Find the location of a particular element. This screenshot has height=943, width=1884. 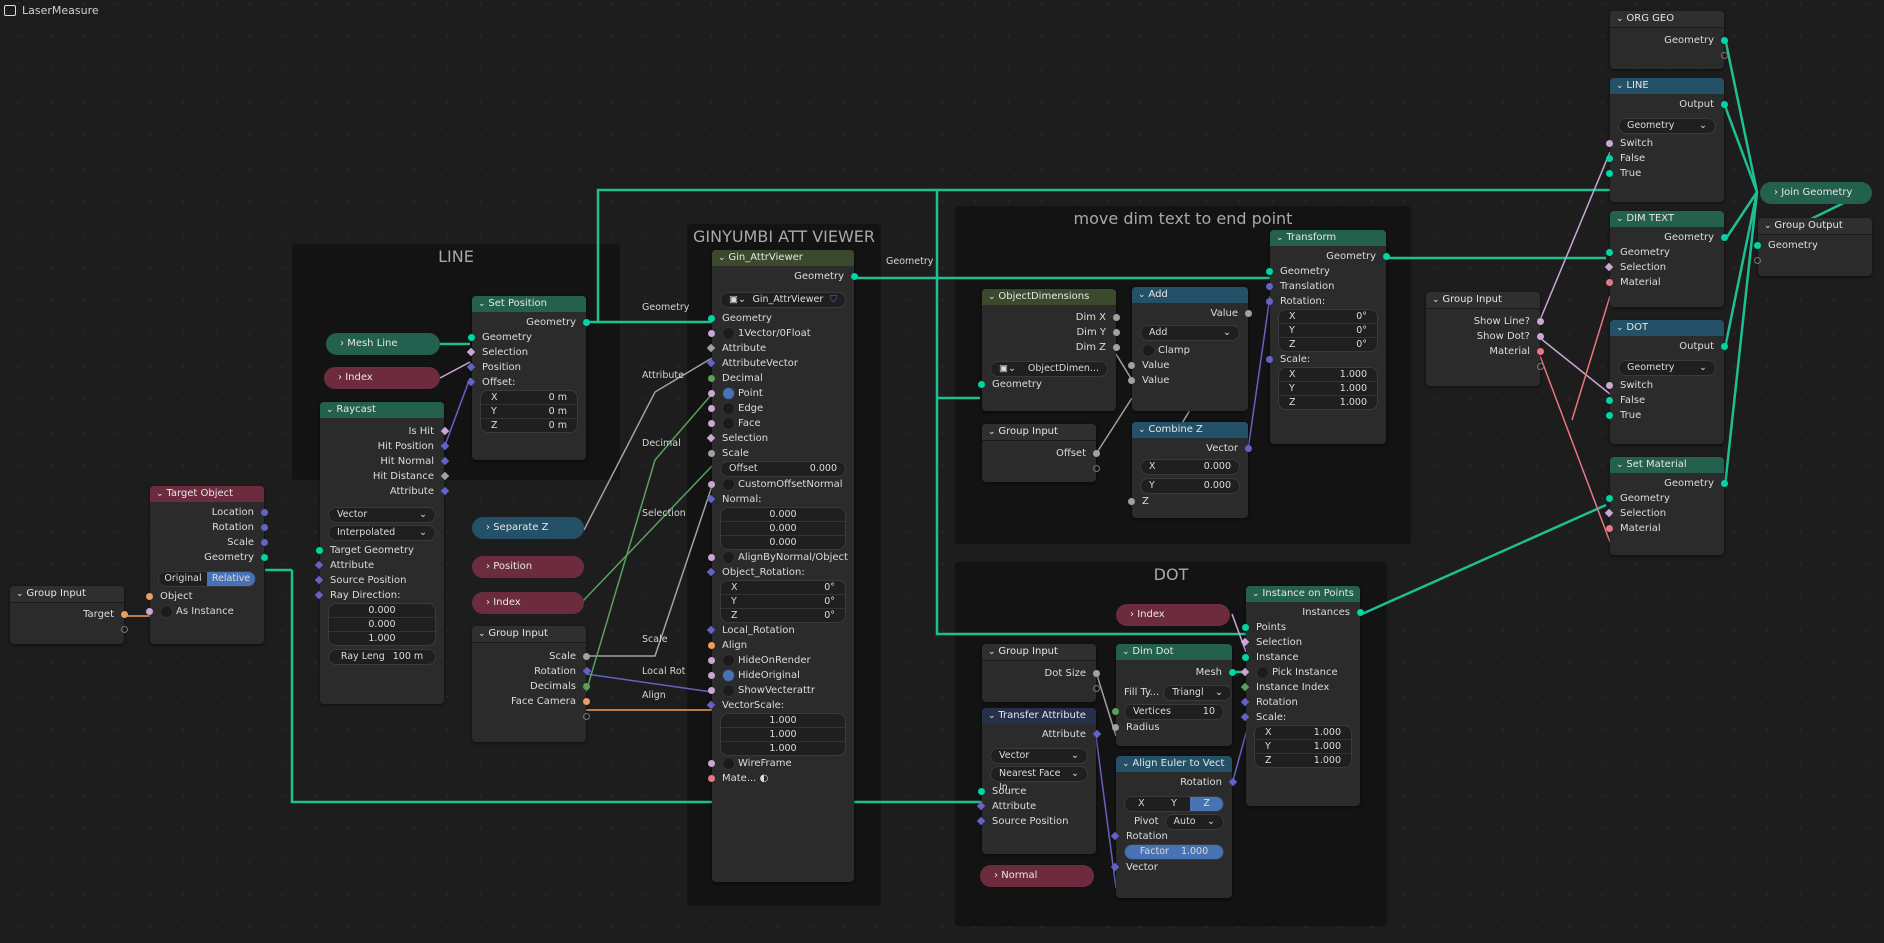

reroute-label-local-rot: Local Rot is located at coordinates (664, 671).